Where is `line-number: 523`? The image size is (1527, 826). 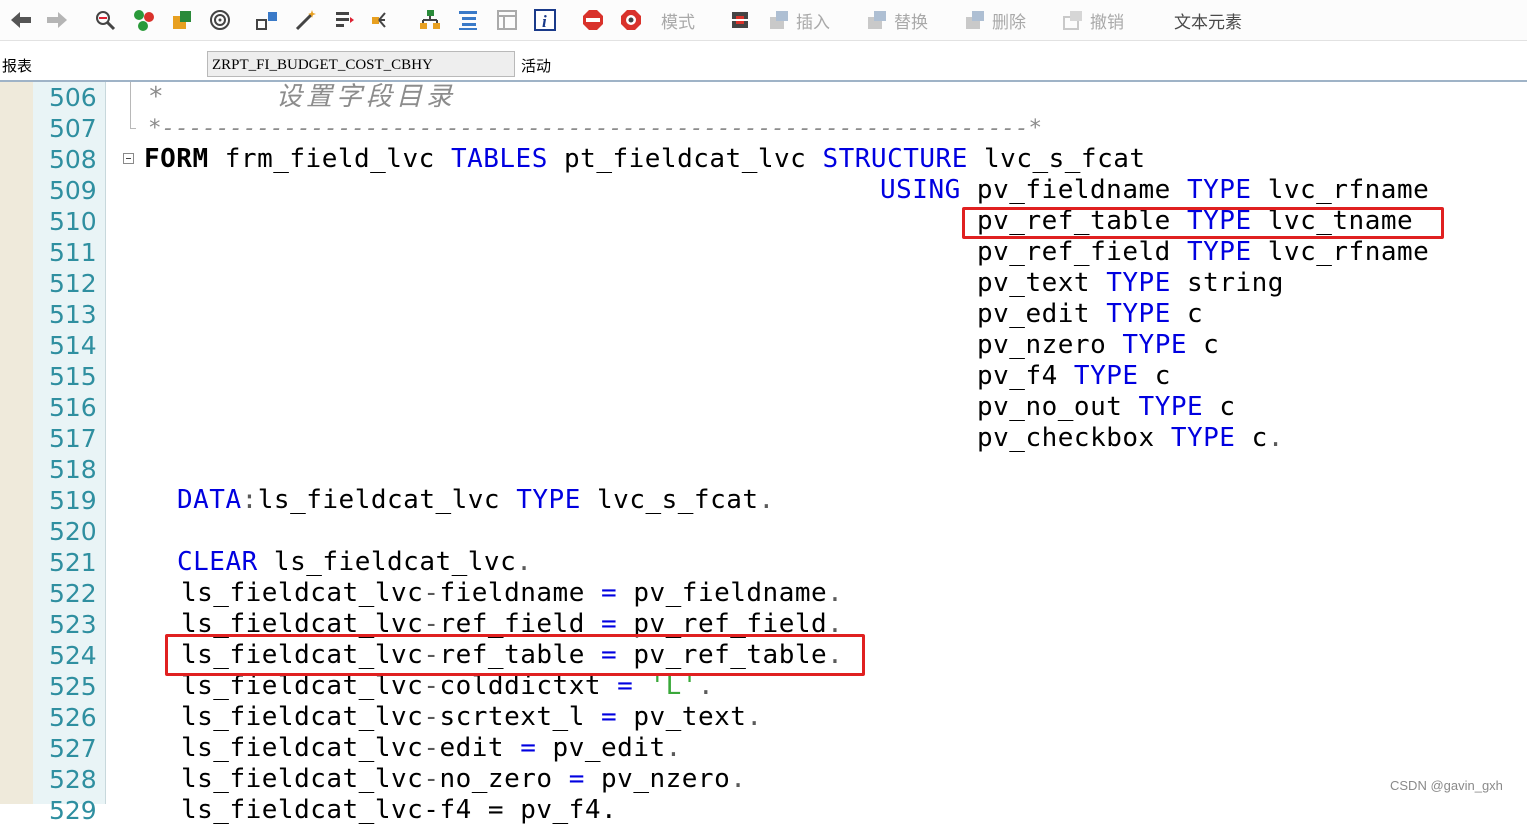
line-number: 523 is located at coordinates (73, 624).